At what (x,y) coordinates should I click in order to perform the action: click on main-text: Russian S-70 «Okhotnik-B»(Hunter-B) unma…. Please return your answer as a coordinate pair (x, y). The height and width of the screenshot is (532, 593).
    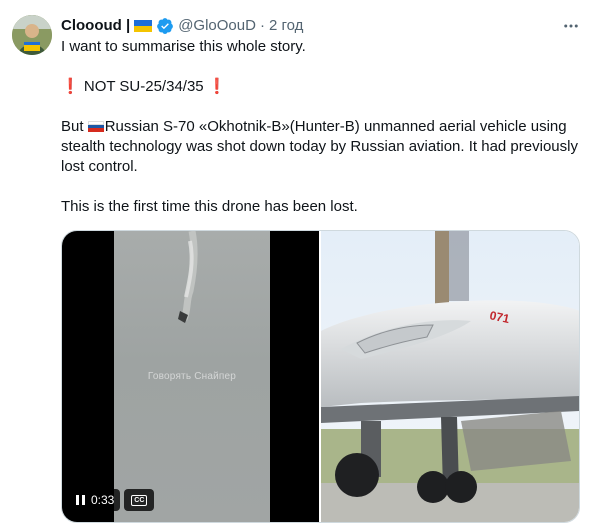
    Looking at the image, I should click on (319, 146).